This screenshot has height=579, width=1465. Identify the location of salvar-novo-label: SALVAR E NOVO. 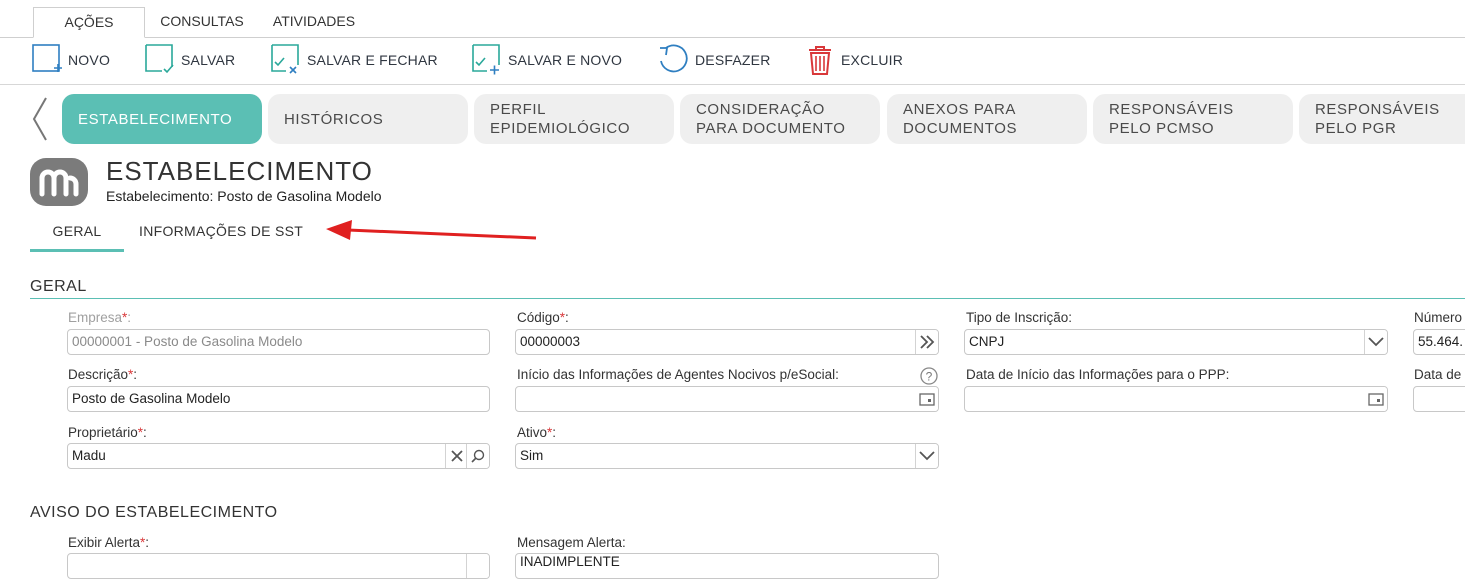
(565, 60).